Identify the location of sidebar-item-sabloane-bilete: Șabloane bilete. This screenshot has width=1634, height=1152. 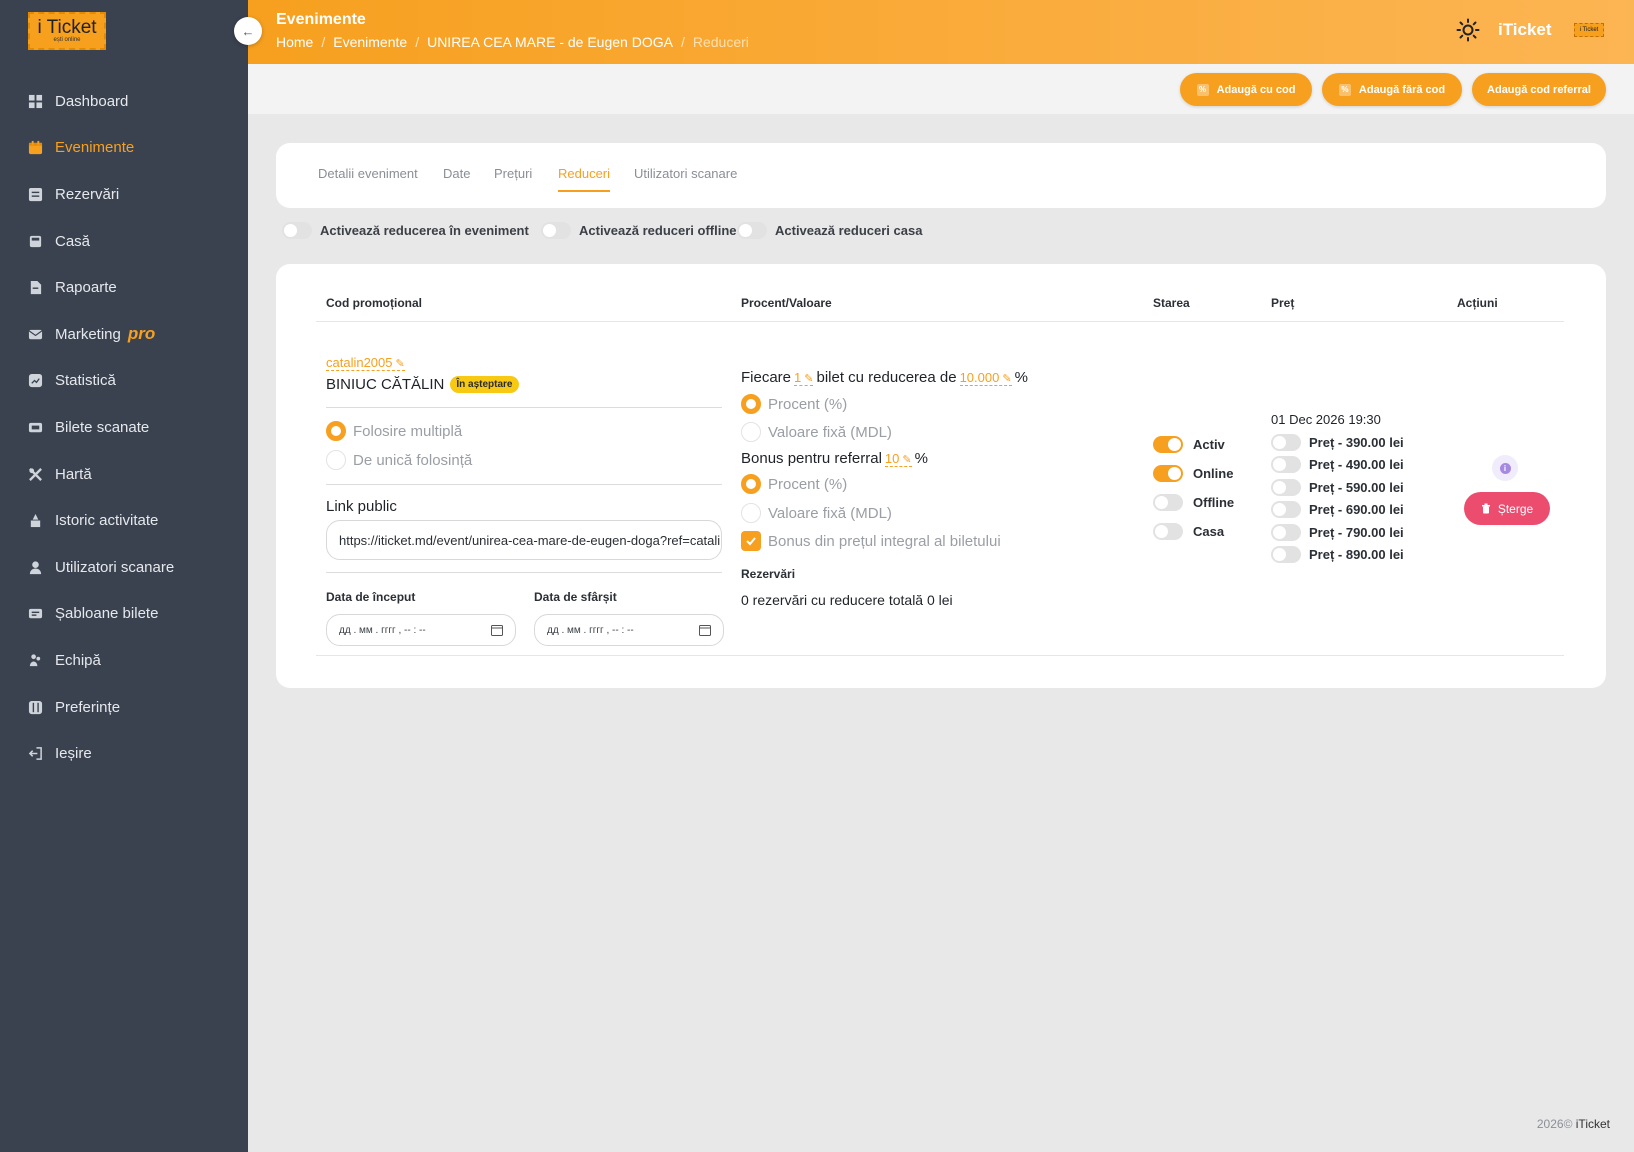
(124, 614).